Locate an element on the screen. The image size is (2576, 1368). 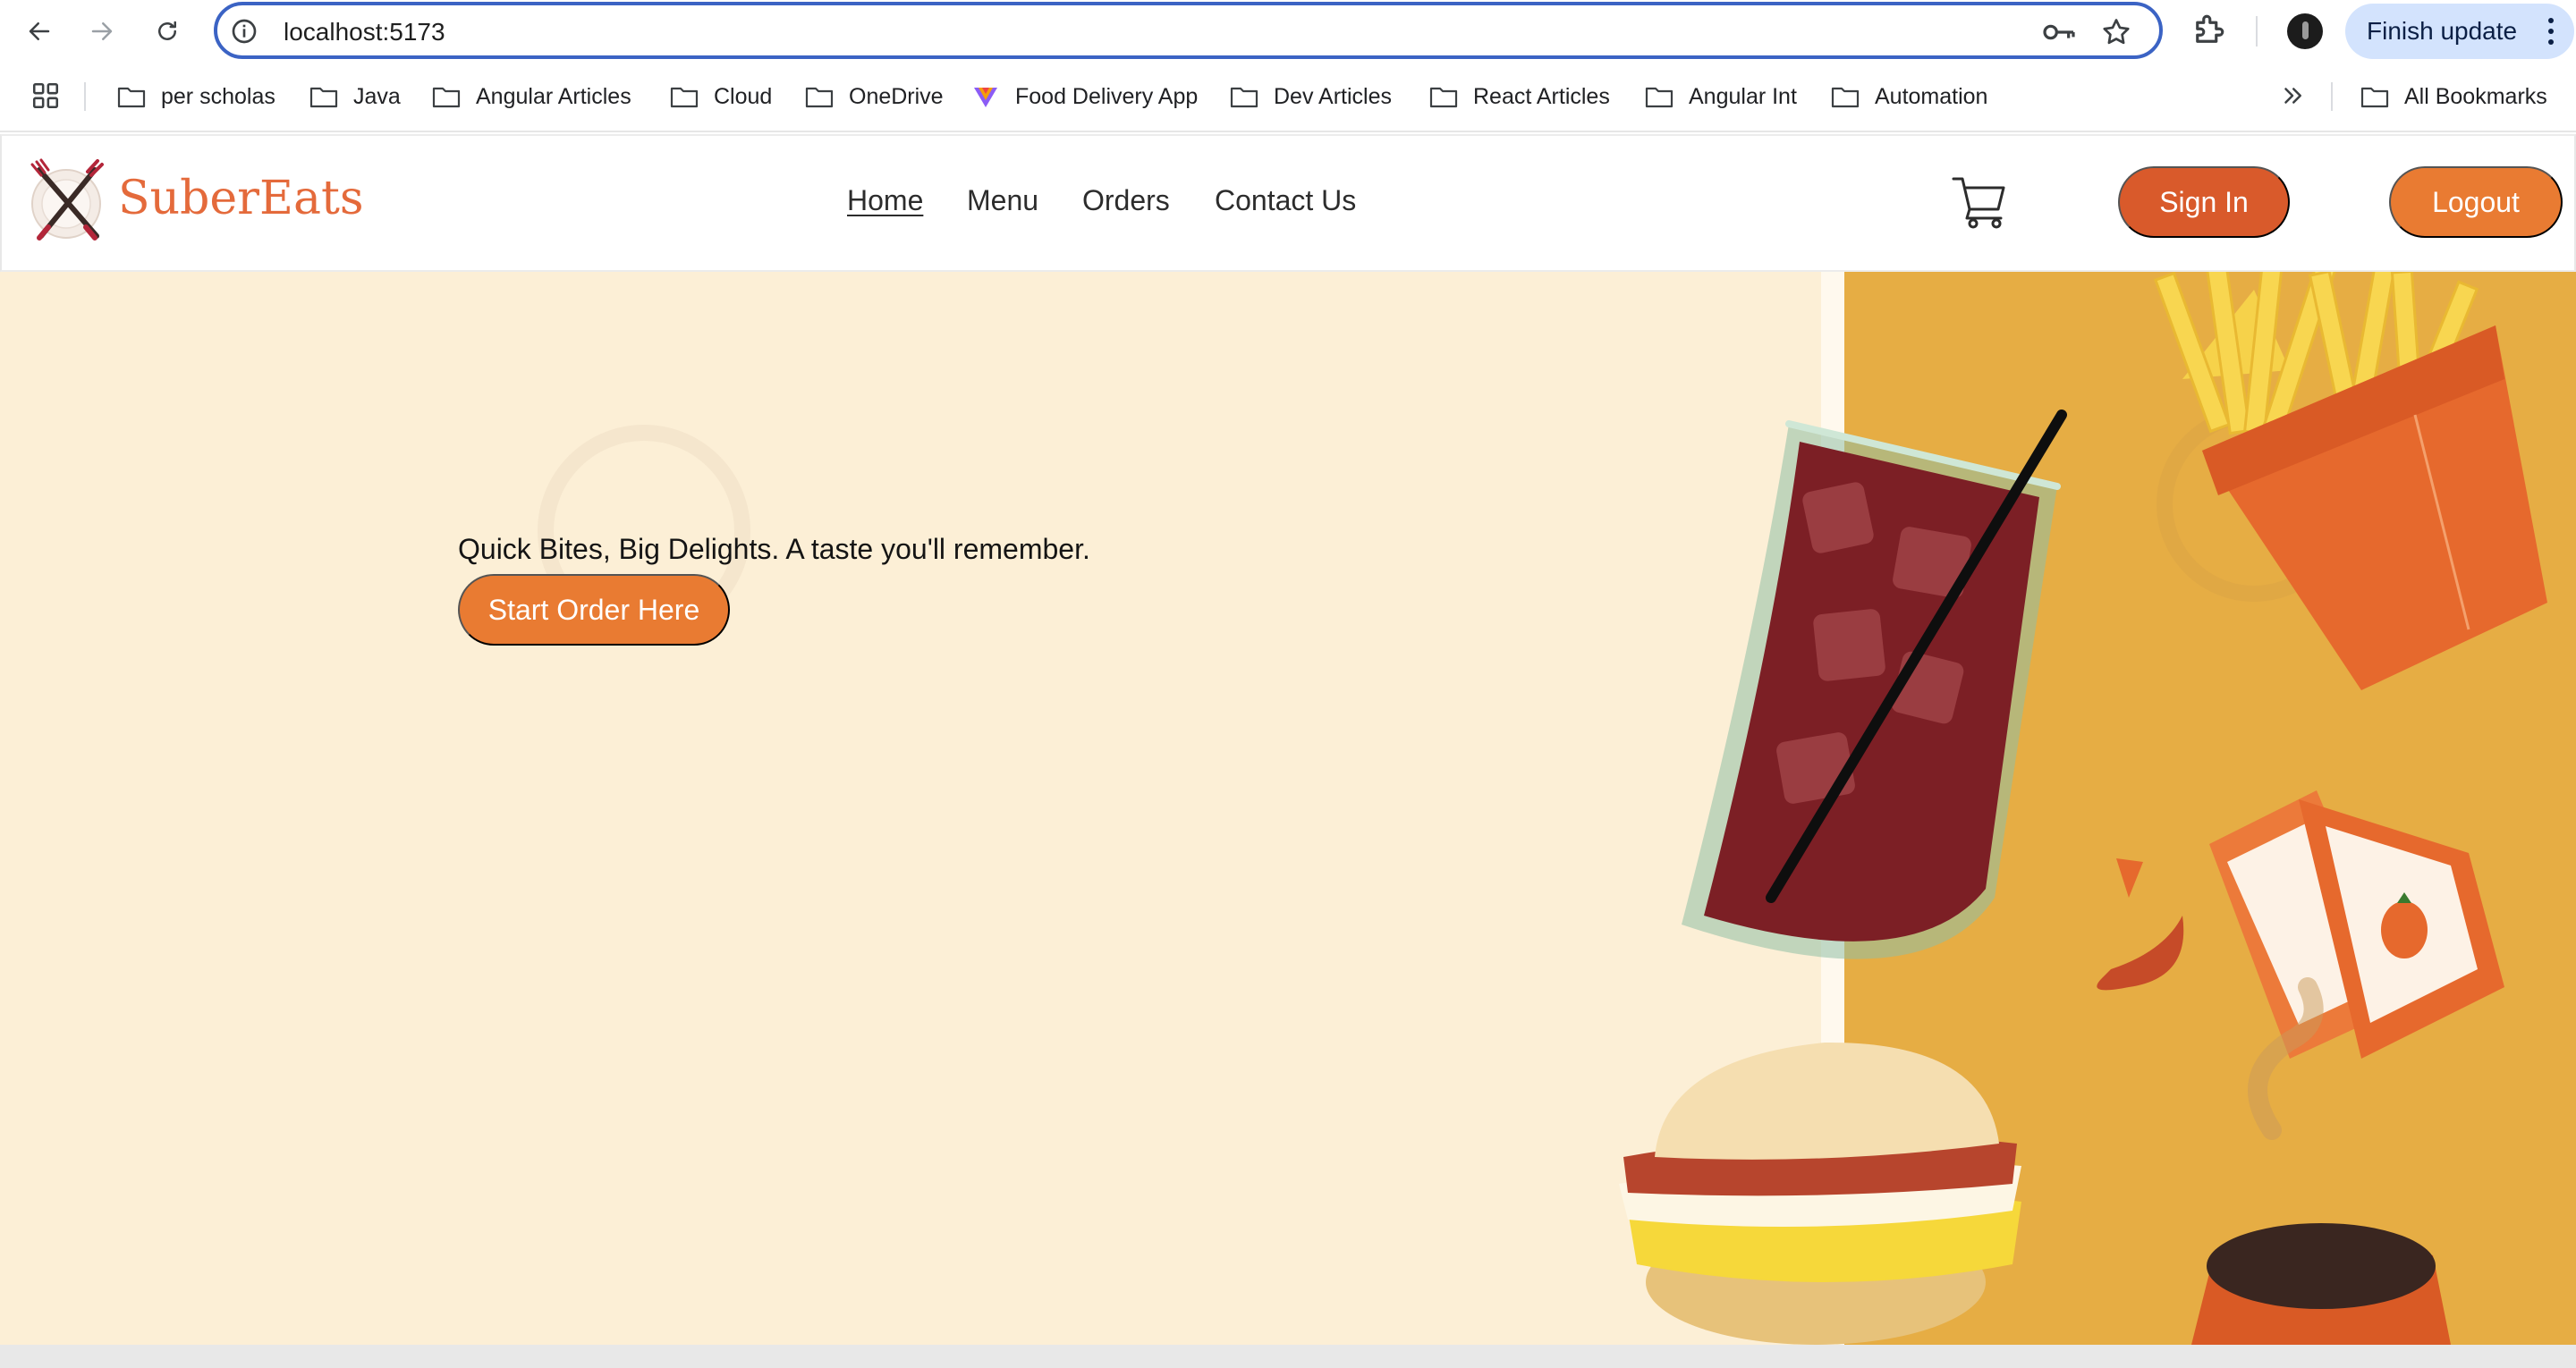
bookmark-label: Java is located at coordinates (377, 96).